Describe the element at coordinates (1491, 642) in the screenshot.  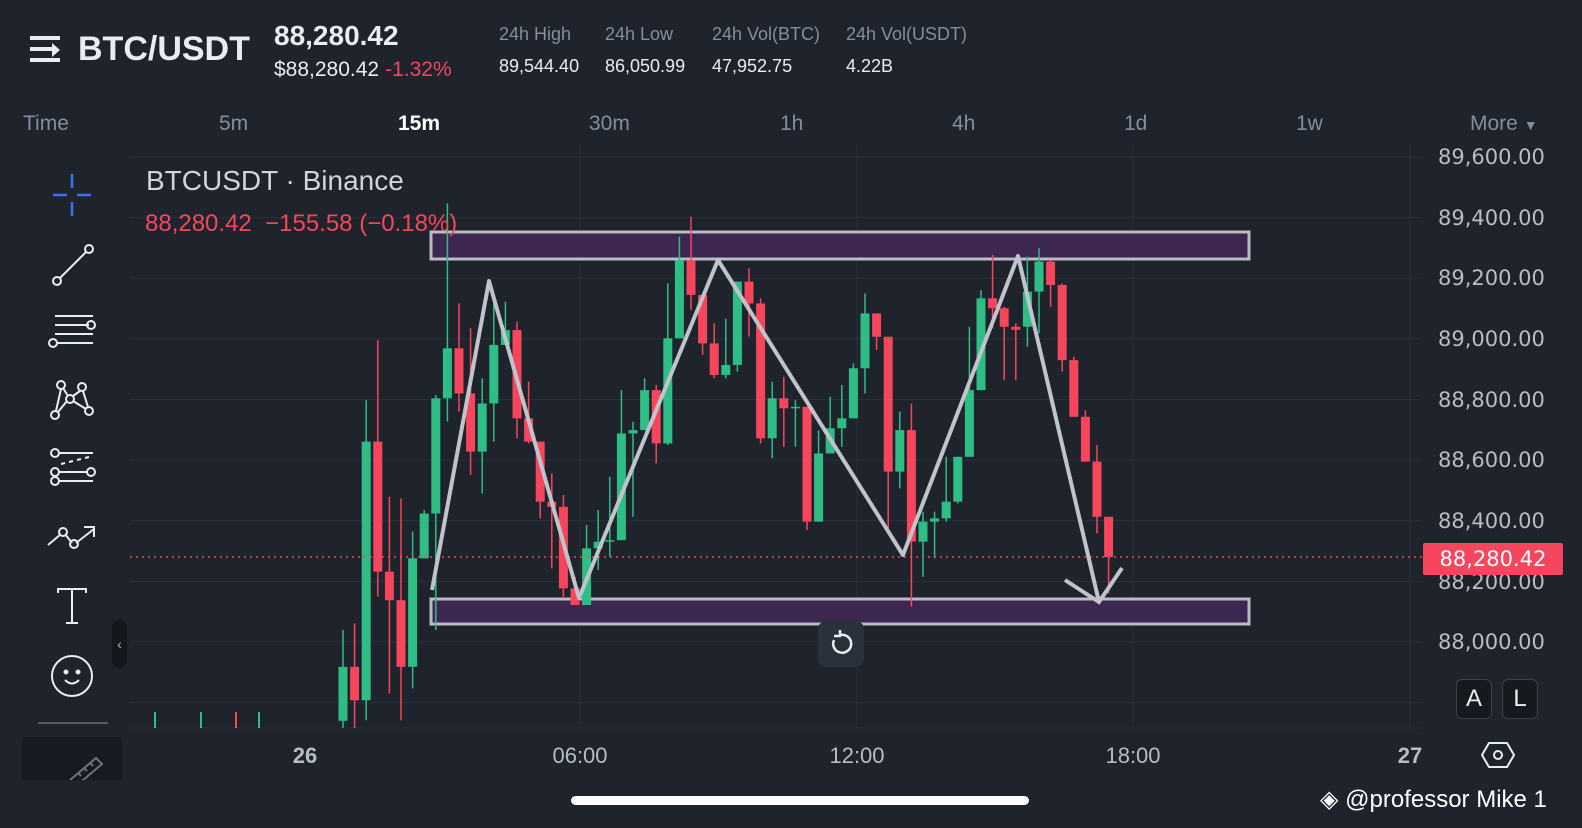
I see `y-tick: 88,000.00` at that location.